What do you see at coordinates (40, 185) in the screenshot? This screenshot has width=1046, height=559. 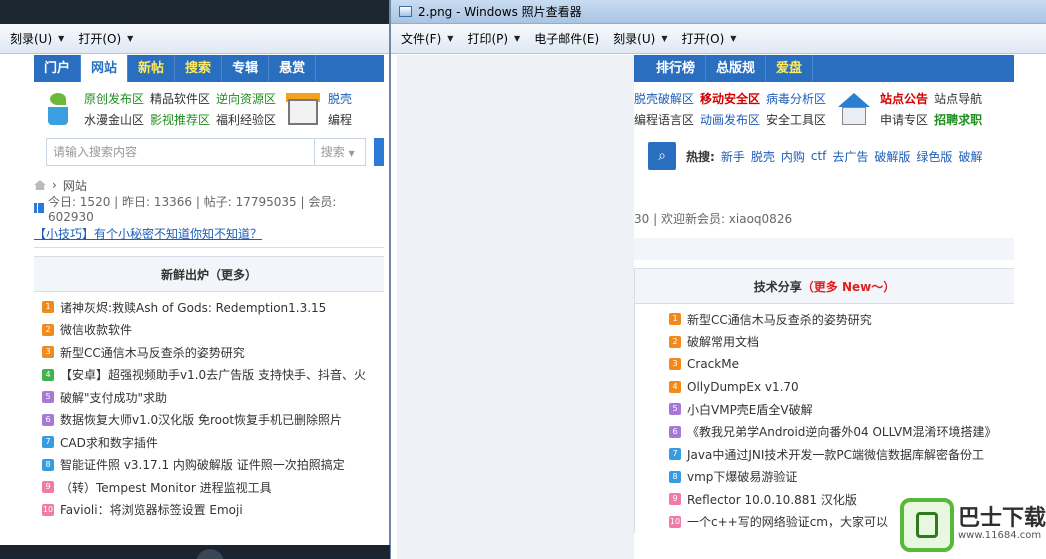 I see `home-icon` at bounding box center [40, 185].